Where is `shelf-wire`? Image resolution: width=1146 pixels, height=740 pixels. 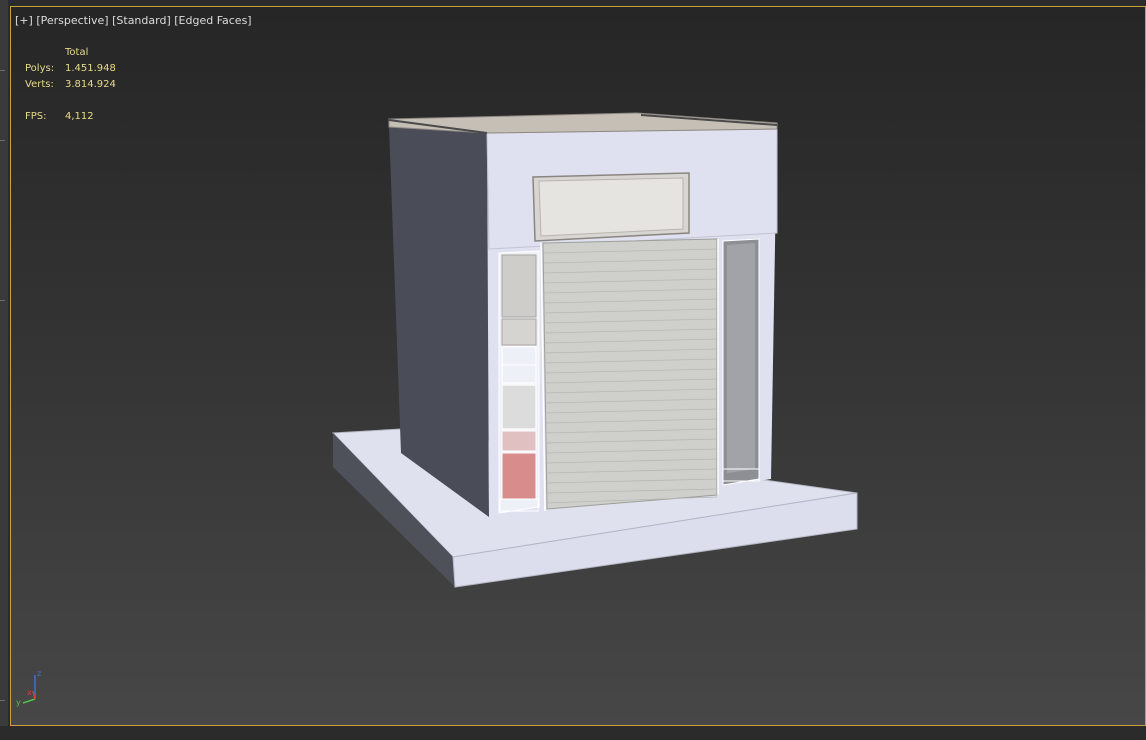
shelf-wire is located at coordinates (519, 407).